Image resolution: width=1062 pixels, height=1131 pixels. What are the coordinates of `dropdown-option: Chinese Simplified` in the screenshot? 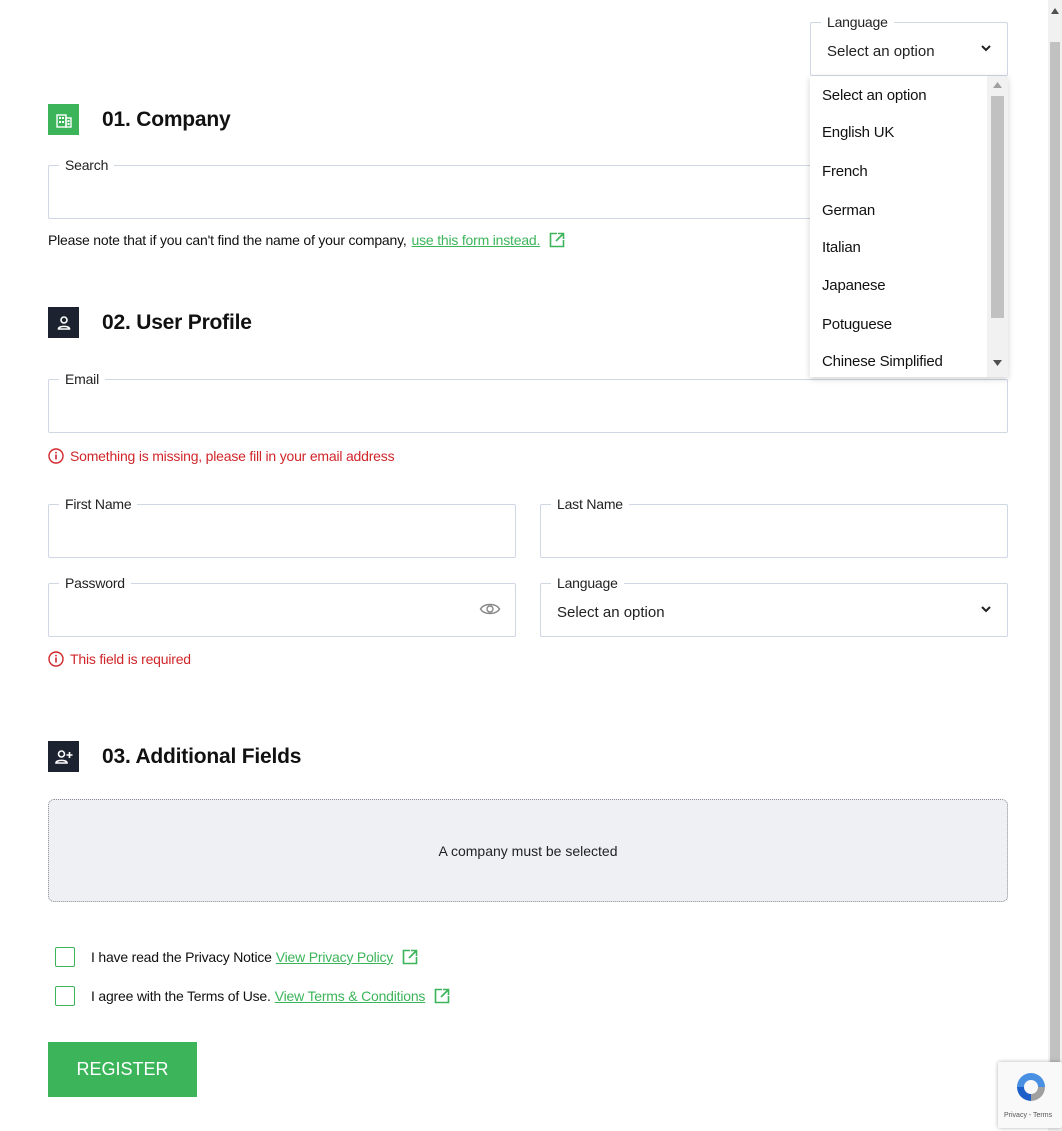 It's located at (882, 361).